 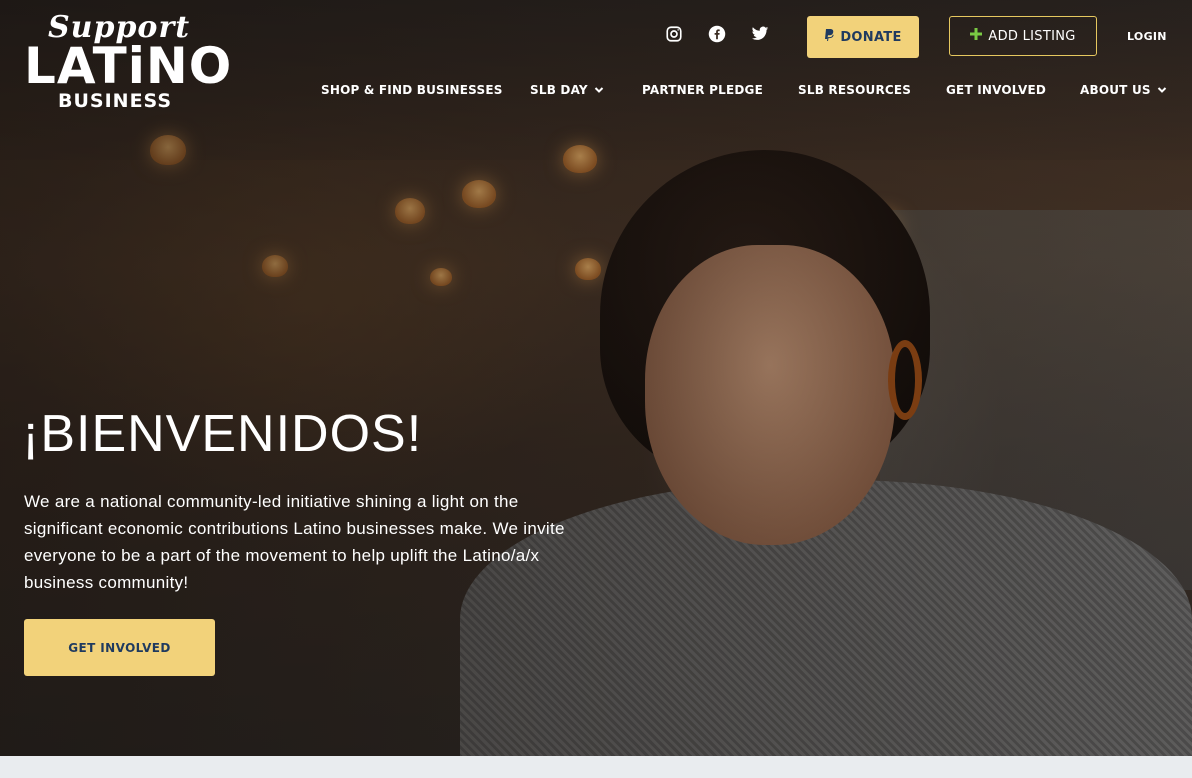 What do you see at coordinates (674, 34) in the screenshot?
I see `instagram-icon` at bounding box center [674, 34].